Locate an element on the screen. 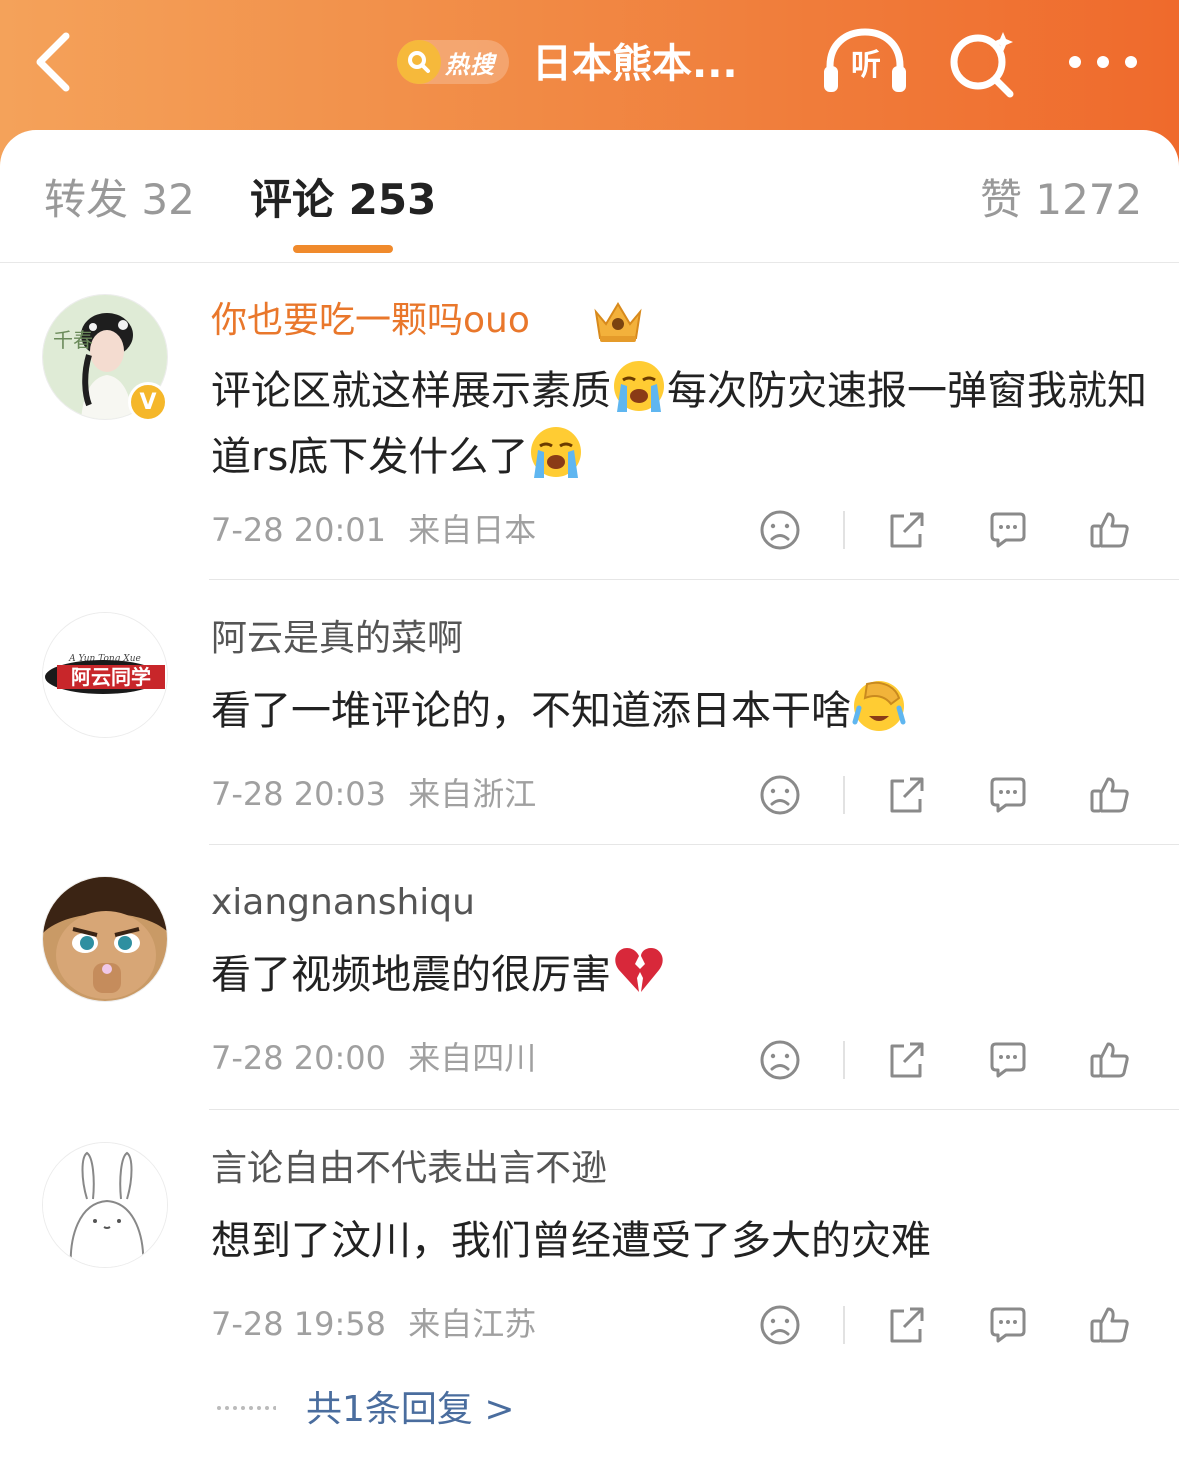  comment-text: 评论区就这样展示素质 每次防灾速报一弹窗我就知道rs底下发什么了 is located at coordinates (681, 424).